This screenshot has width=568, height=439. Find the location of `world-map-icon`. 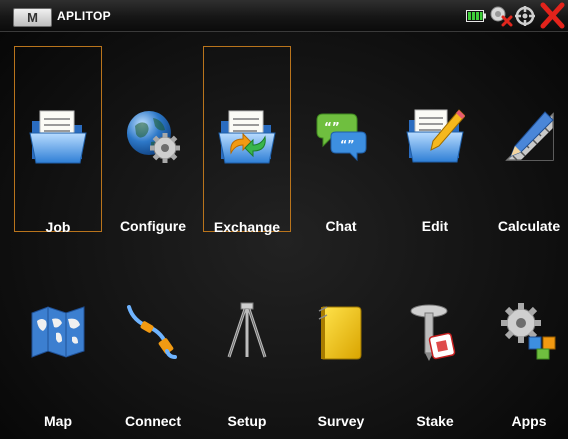

world-map-icon is located at coordinates (58, 332).